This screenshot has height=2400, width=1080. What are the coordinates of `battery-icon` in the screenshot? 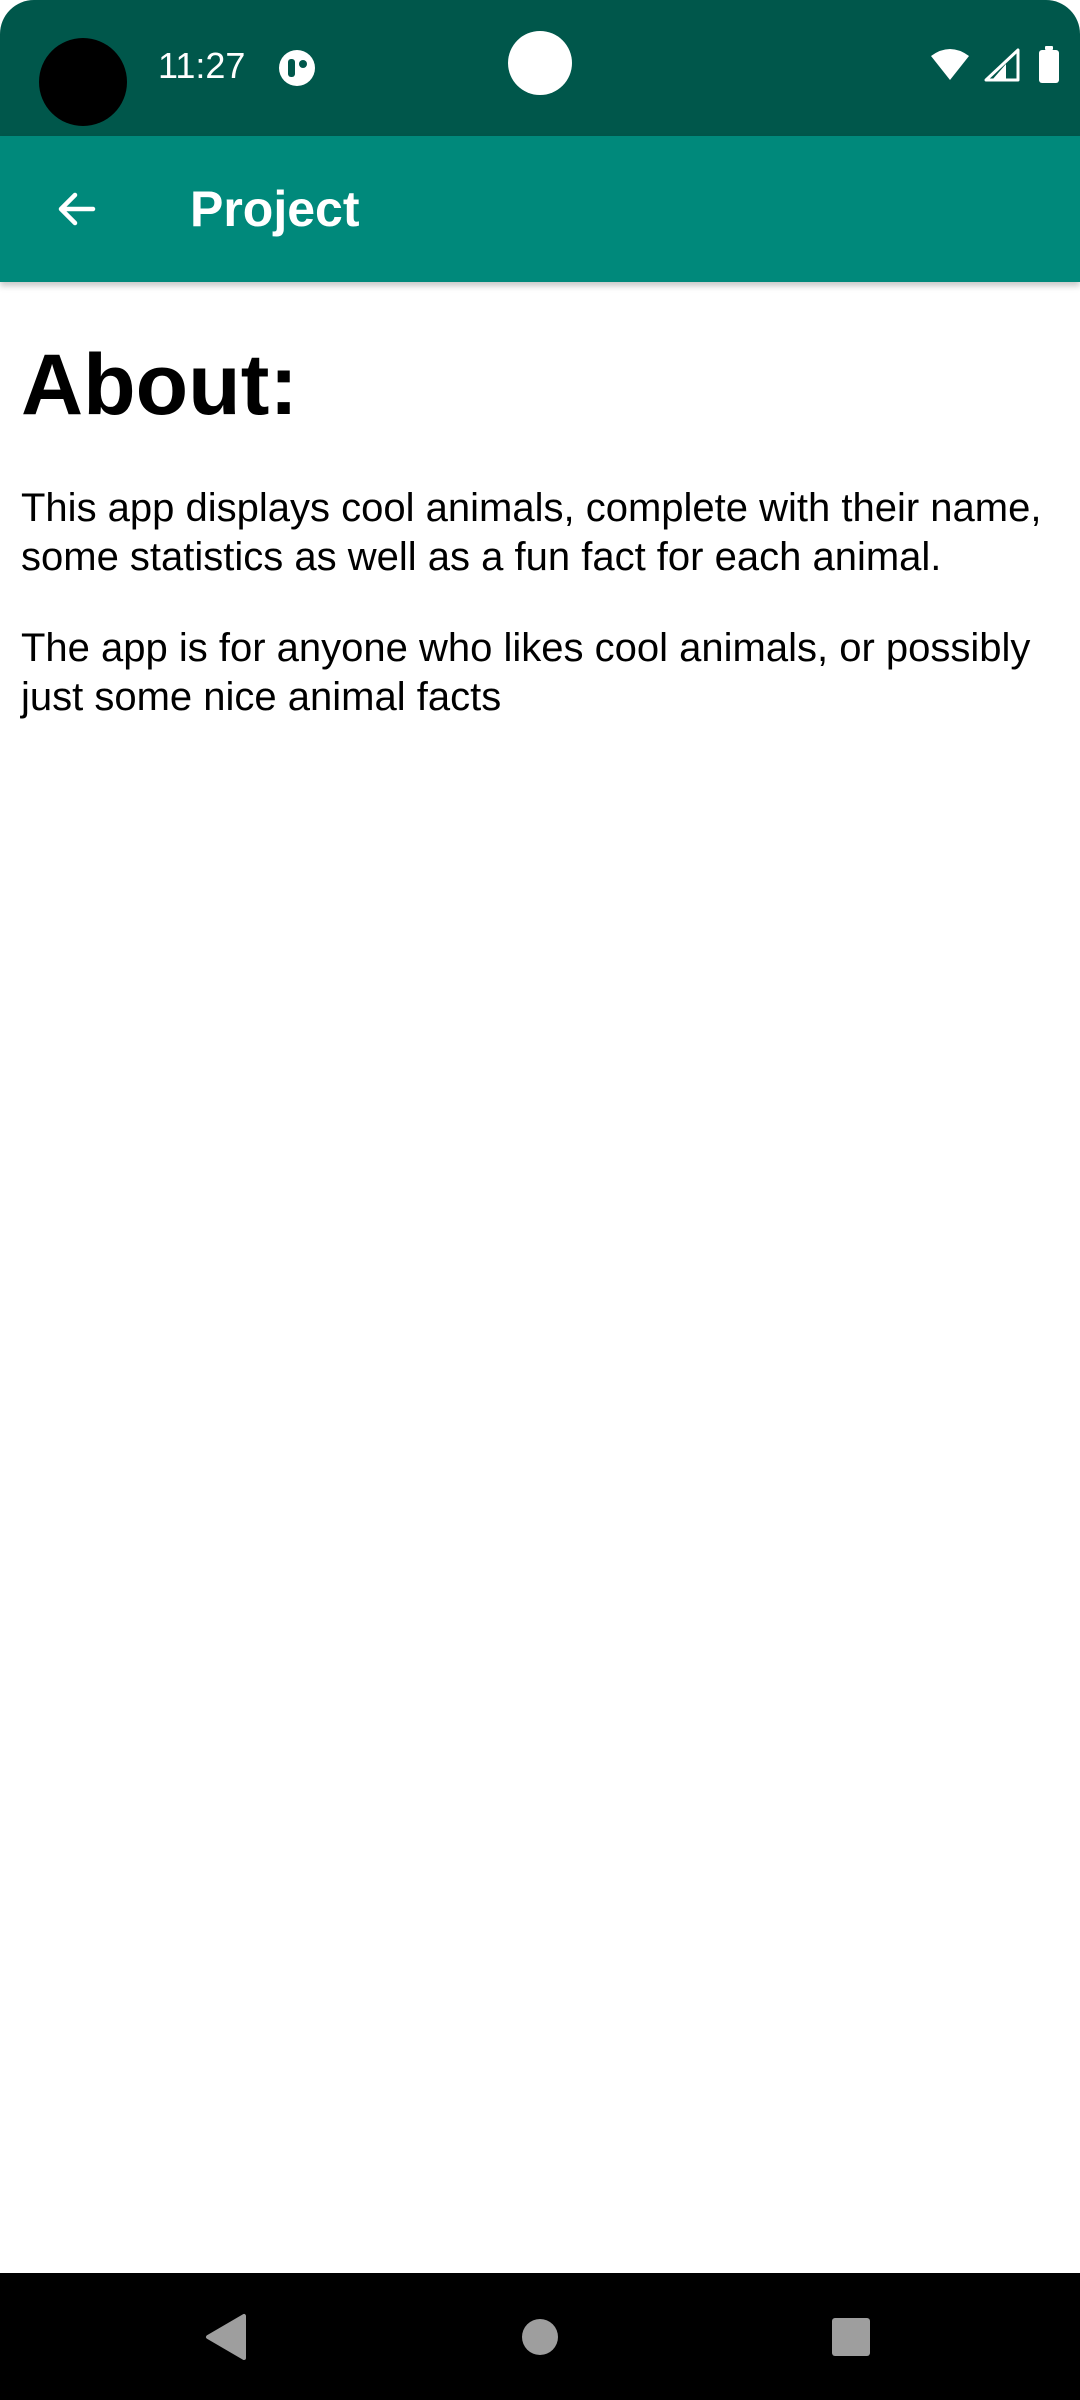 It's located at (1049, 64).